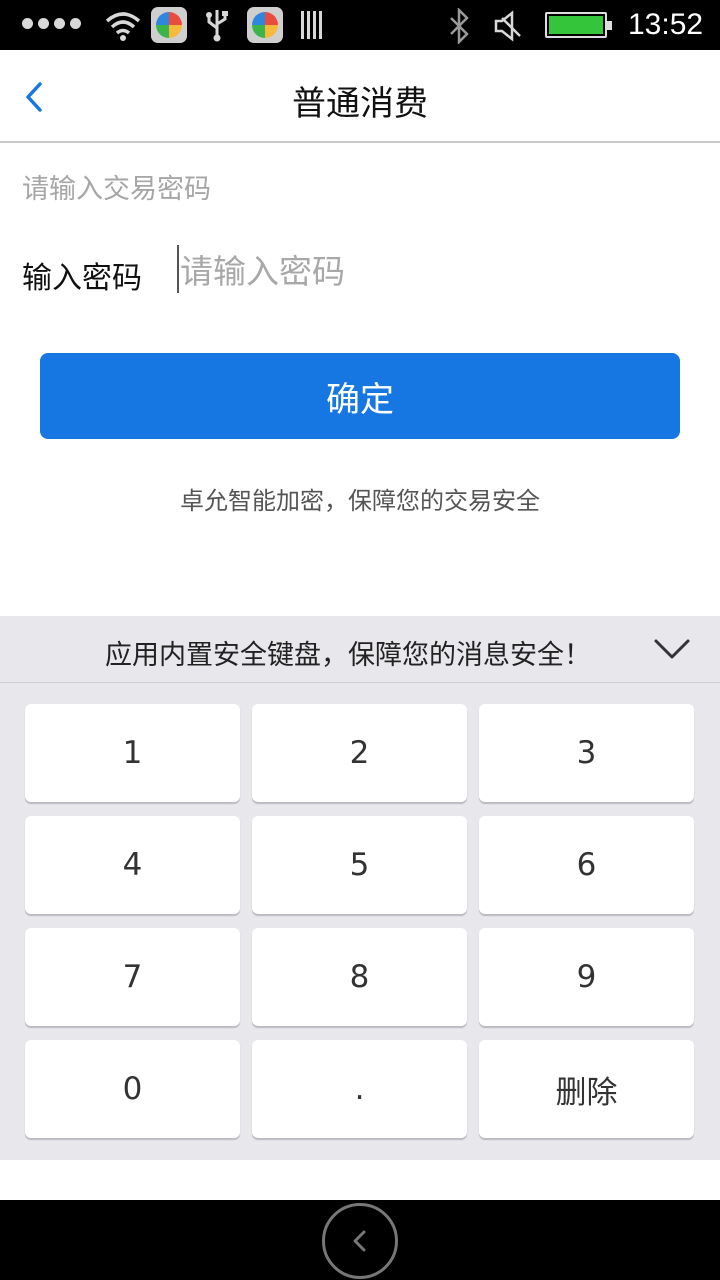 The image size is (720, 1280). I want to click on battery-icon, so click(578, 25).